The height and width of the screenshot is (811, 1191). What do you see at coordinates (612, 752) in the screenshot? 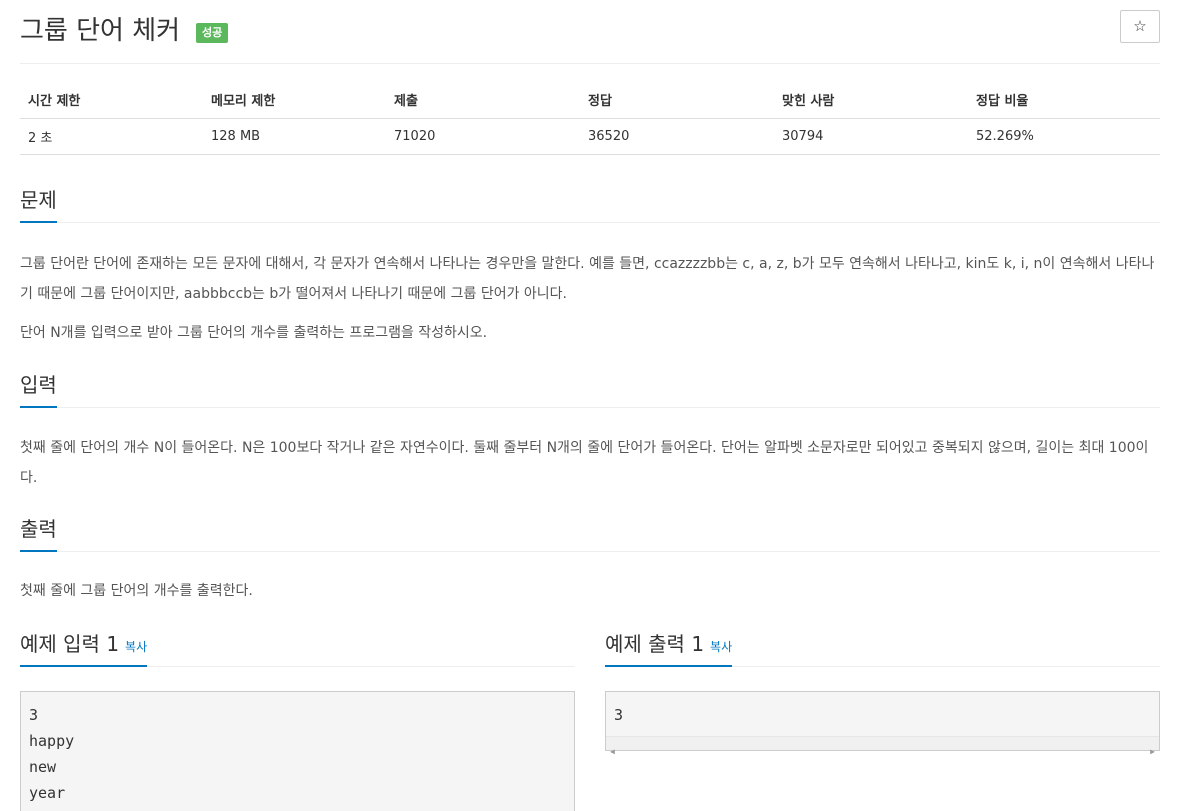
I see `scroll-left-icon: ◀` at bounding box center [612, 752].